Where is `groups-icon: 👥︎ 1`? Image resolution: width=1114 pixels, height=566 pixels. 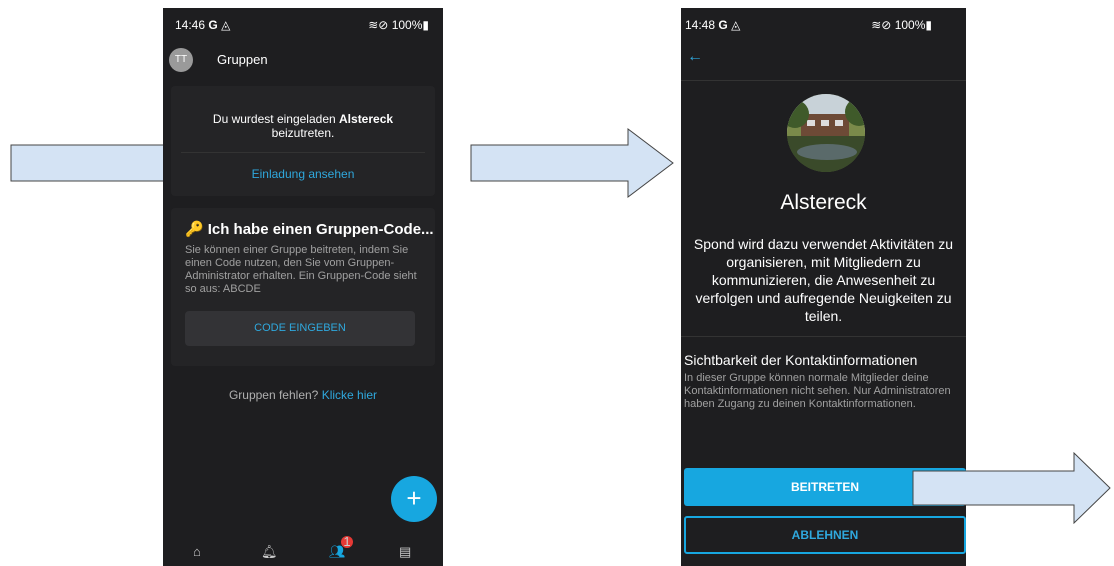
groups-icon: 👥︎ 1 is located at coordinates (341, 547).